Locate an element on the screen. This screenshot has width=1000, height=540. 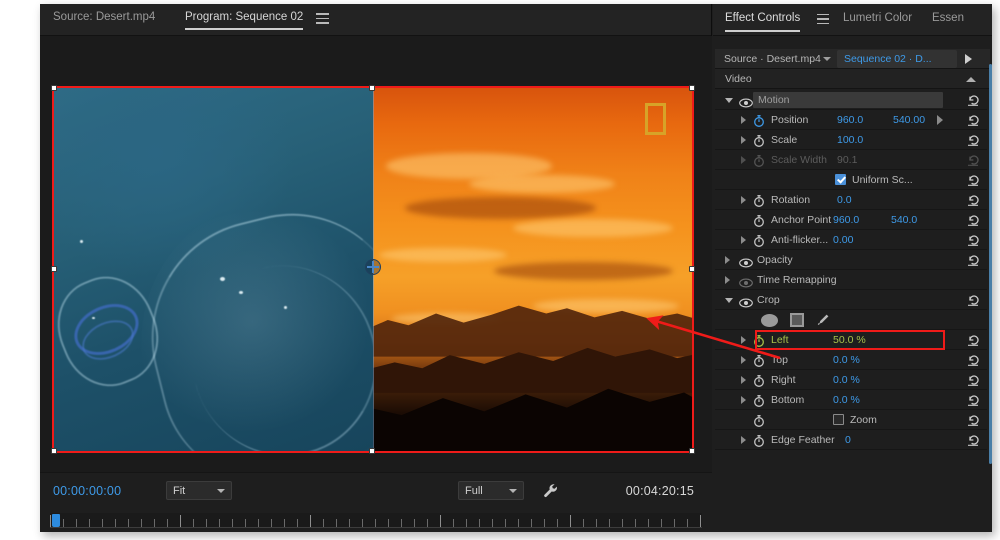
property-anchor-point: Anchor Point 960.0 540.0 is located at coordinates (851, 220).